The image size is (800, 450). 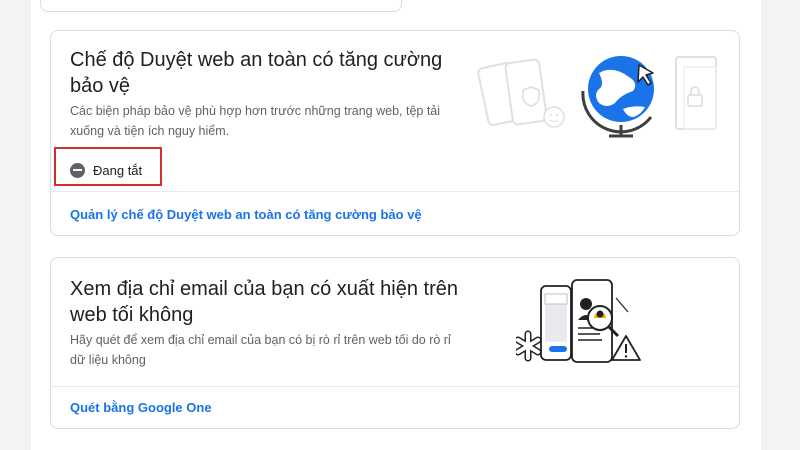 What do you see at coordinates (696, 93) in the screenshot?
I see `lock-icon` at bounding box center [696, 93].